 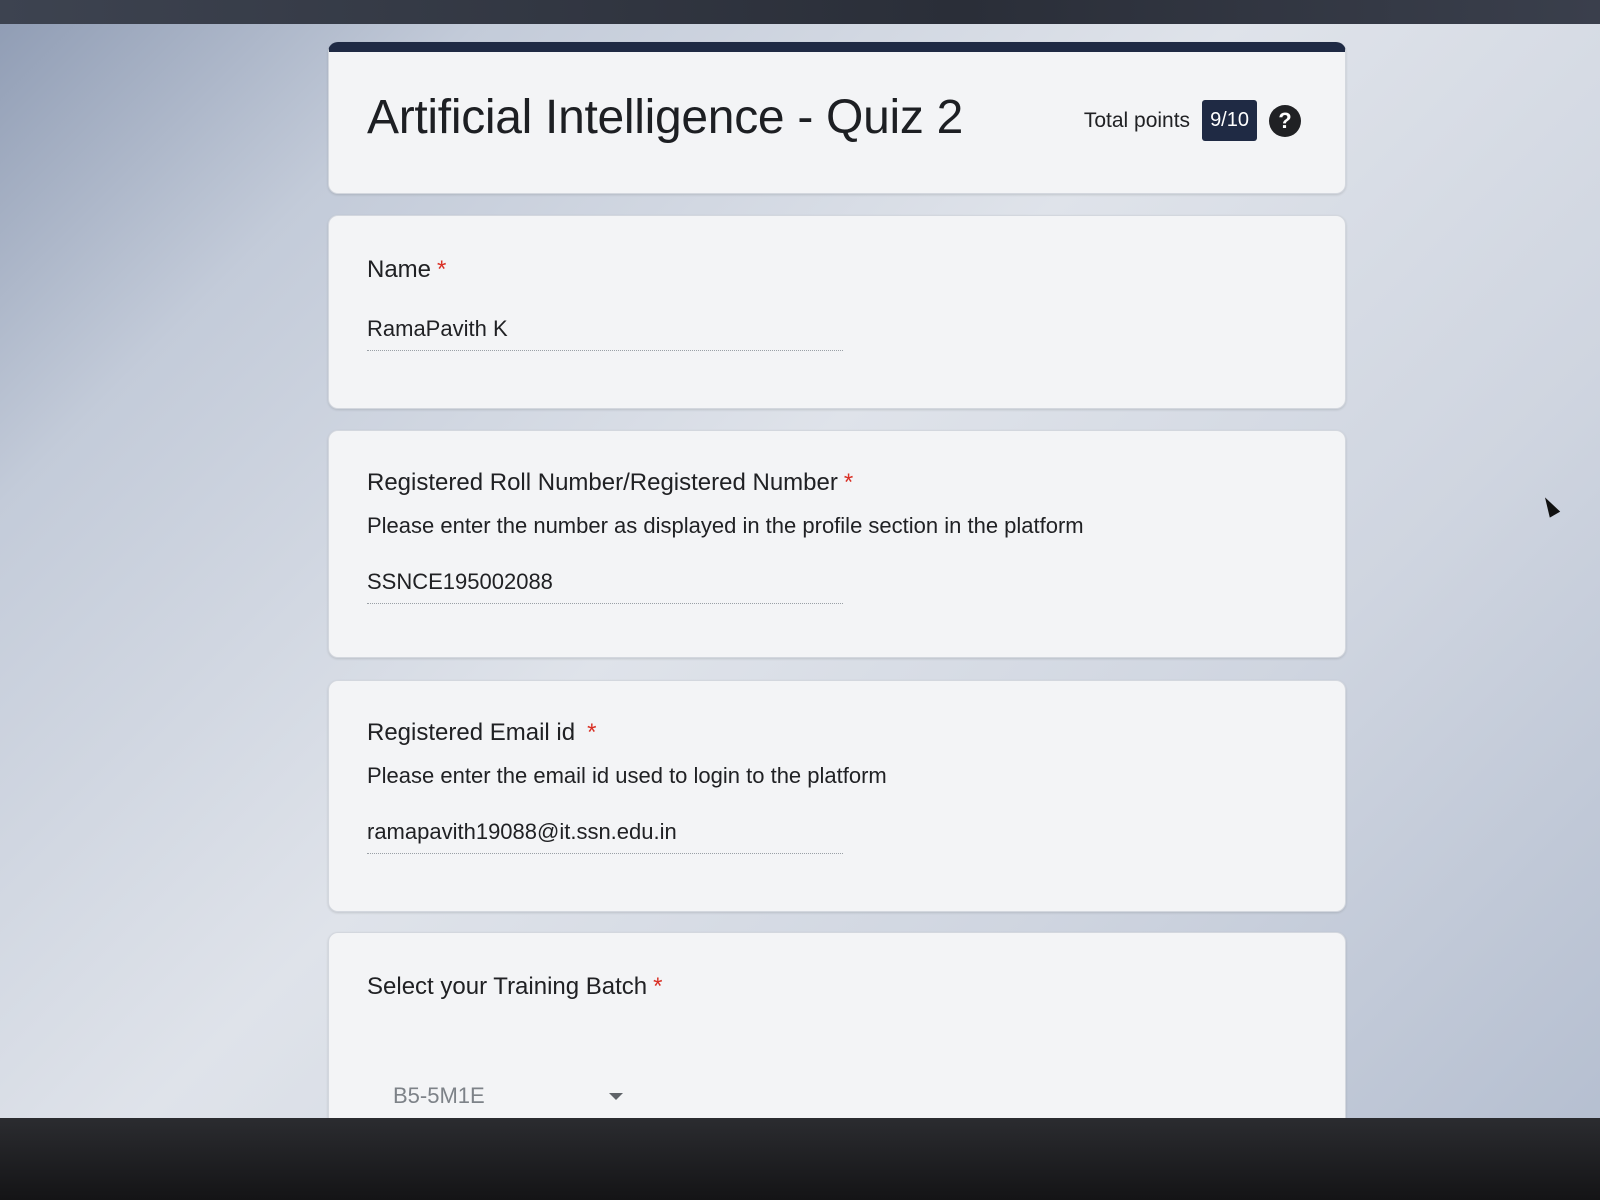 What do you see at coordinates (605, 333) in the screenshot?
I see `name-answer-field: RamaPavith K` at bounding box center [605, 333].